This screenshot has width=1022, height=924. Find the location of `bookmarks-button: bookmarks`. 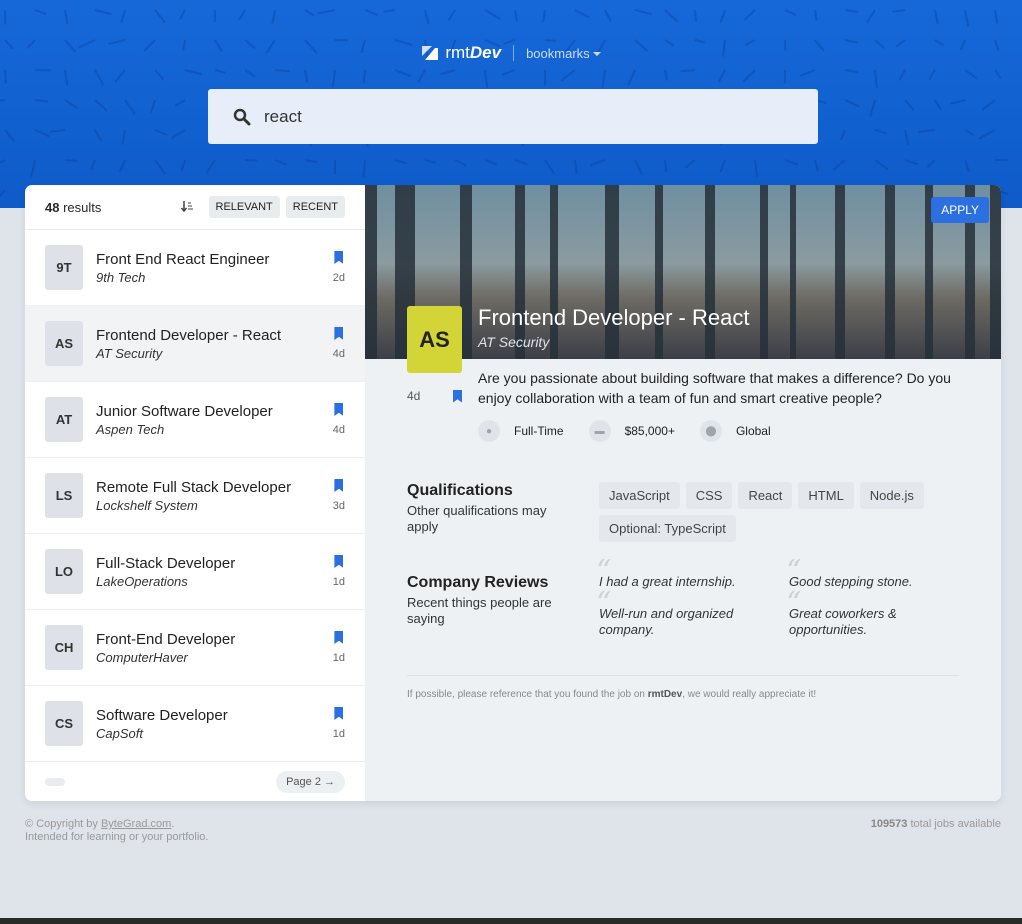

bookmarks-button: bookmarks is located at coordinates (563, 53).